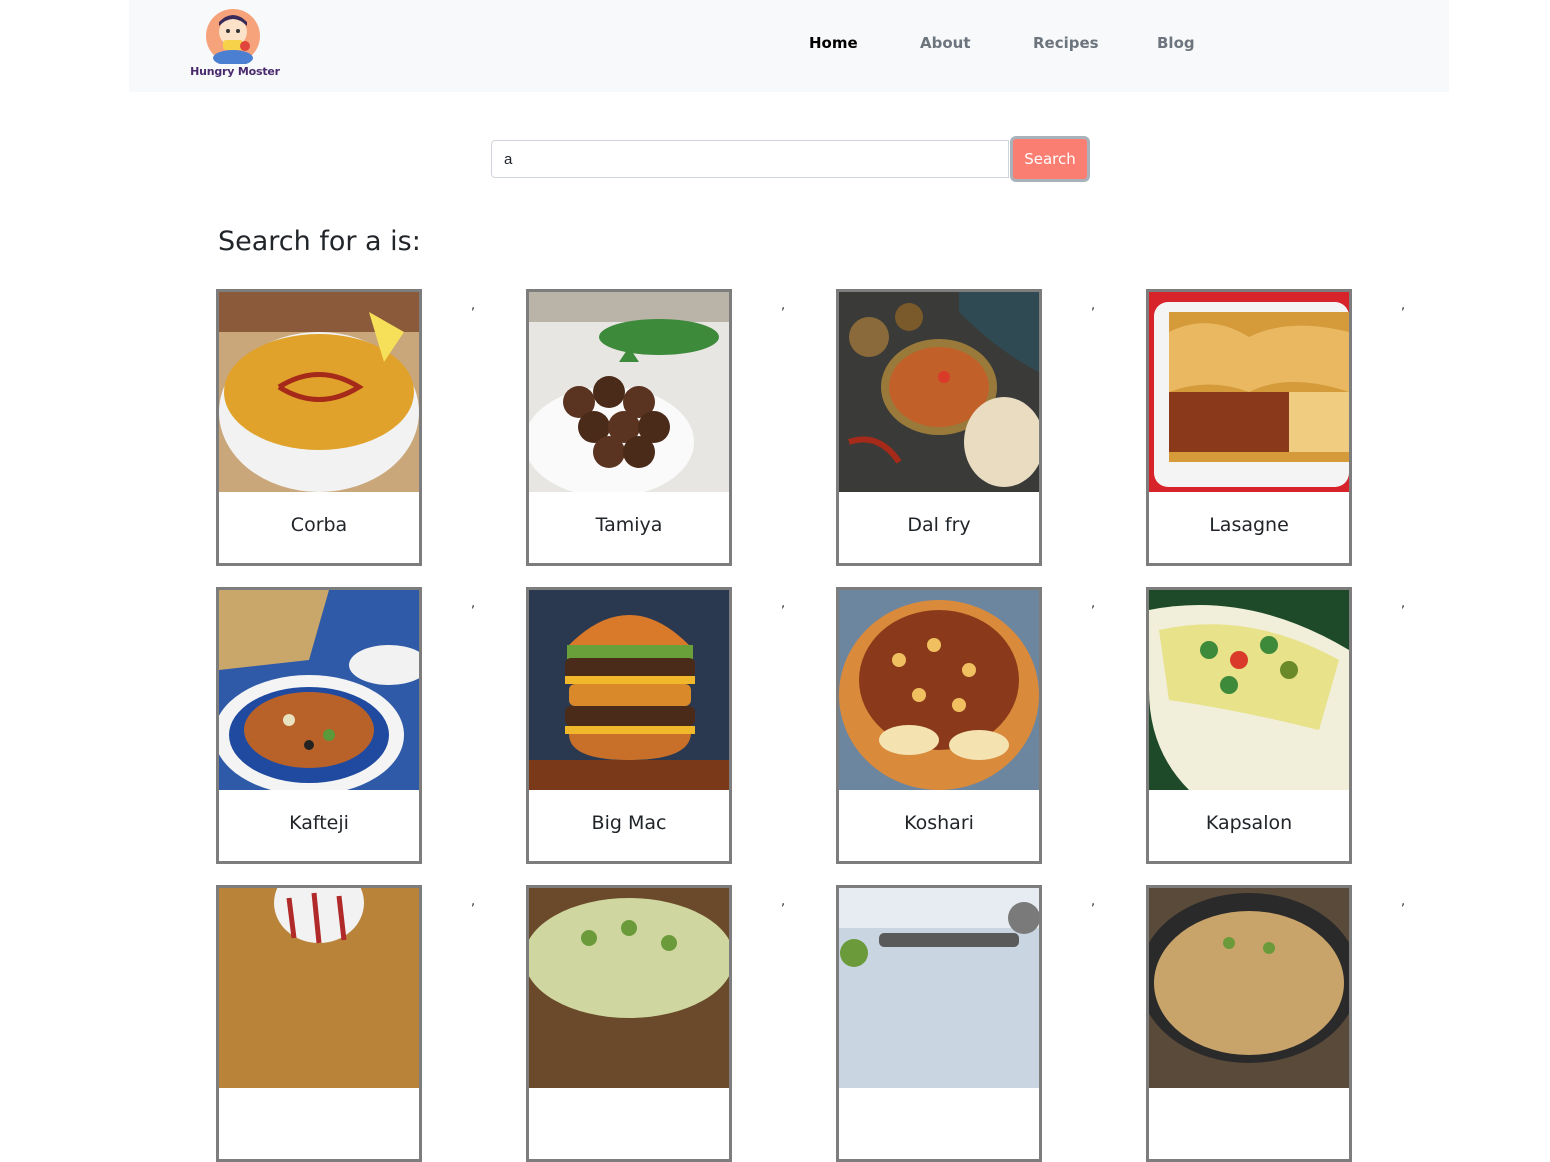 Image resolution: width=1550 pixels, height=1162 pixels. What do you see at coordinates (750, 159) in the screenshot?
I see `search-input` at bounding box center [750, 159].